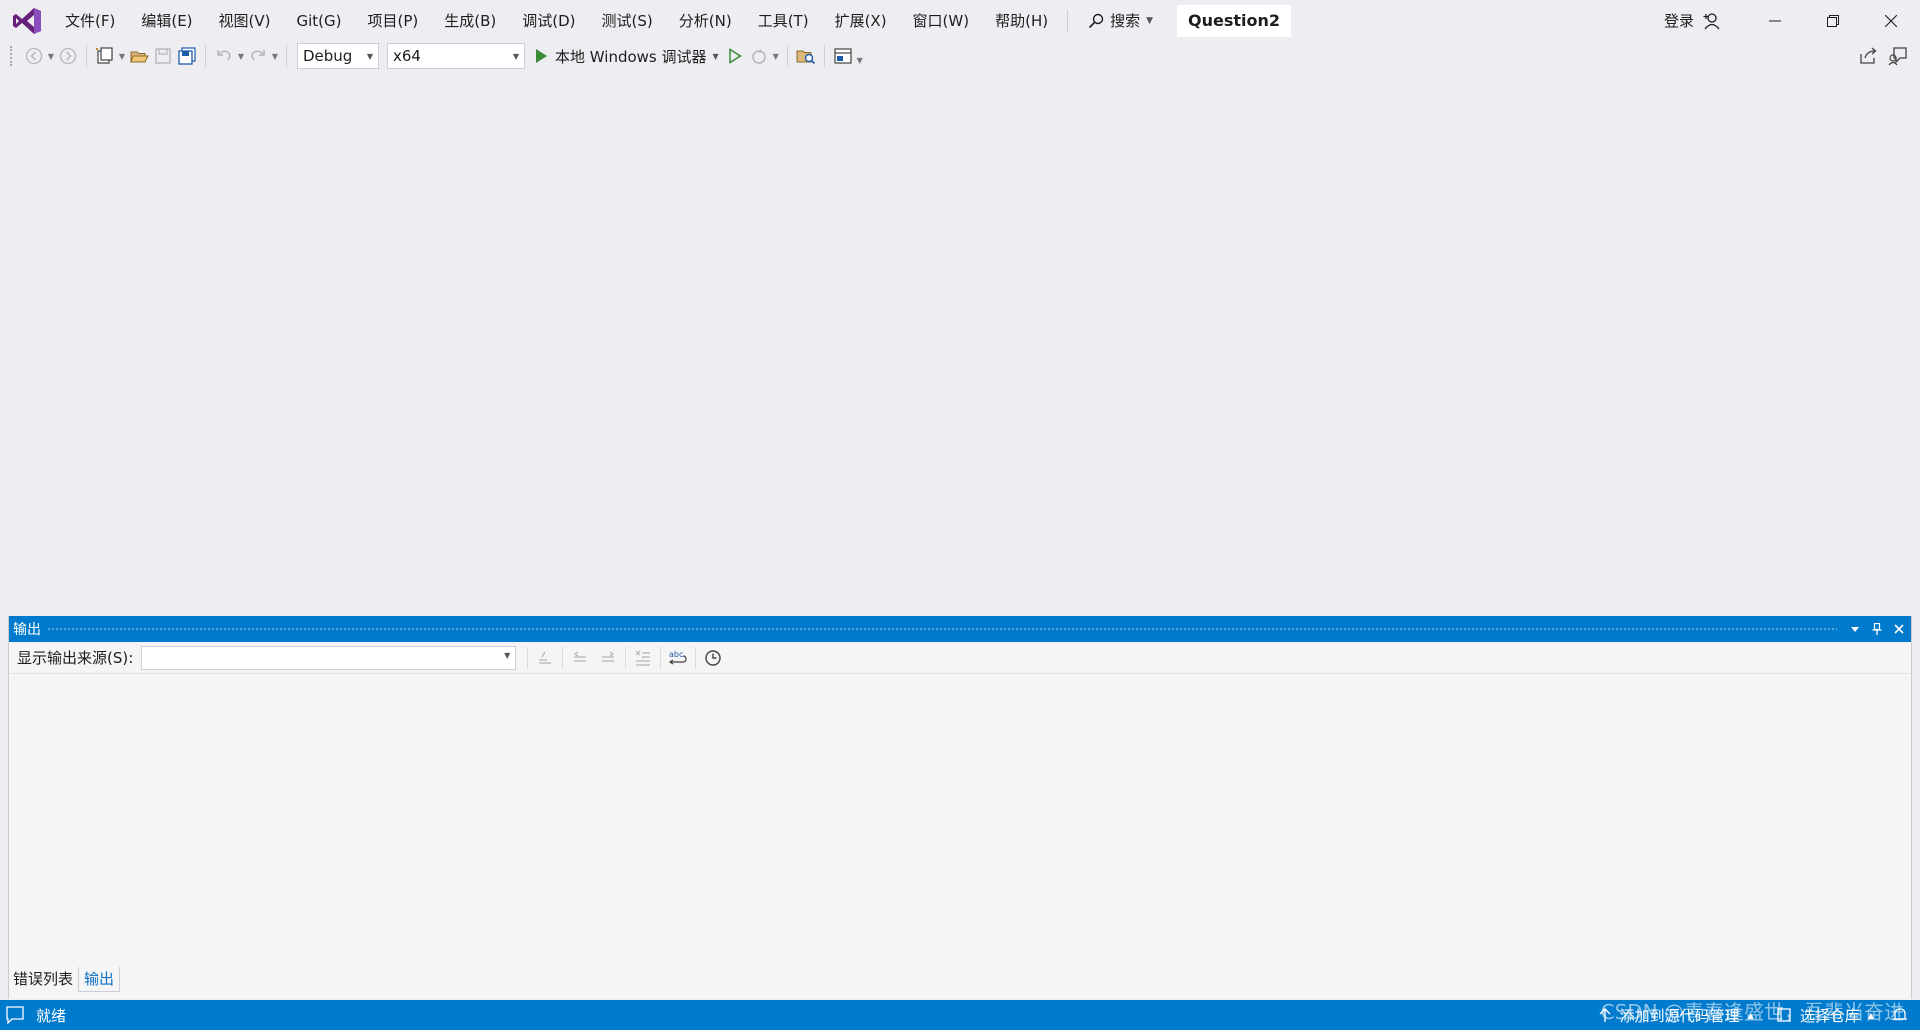  I want to click on window-layout-icon, so click(843, 56).